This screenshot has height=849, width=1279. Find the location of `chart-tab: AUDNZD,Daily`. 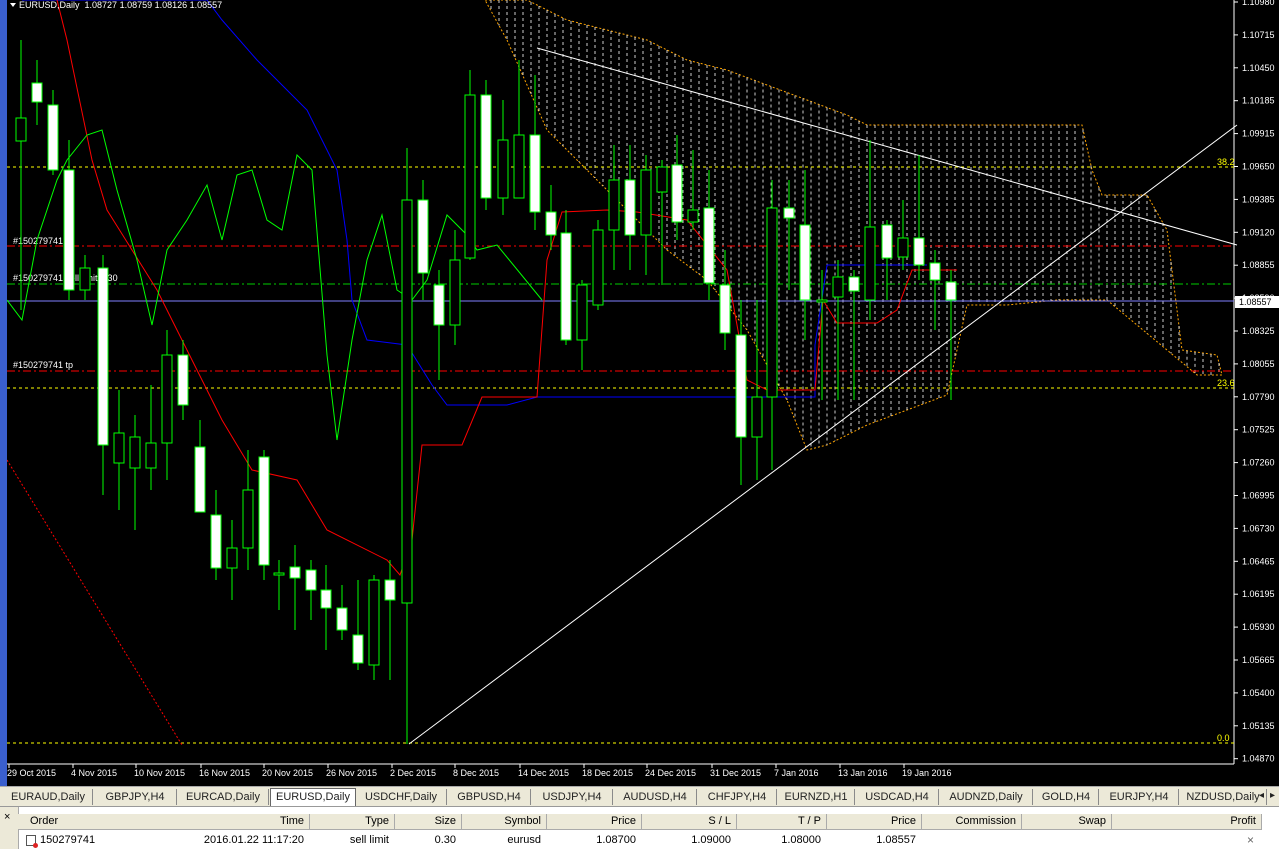

chart-tab: AUDNZD,Daily is located at coordinates (986, 797).